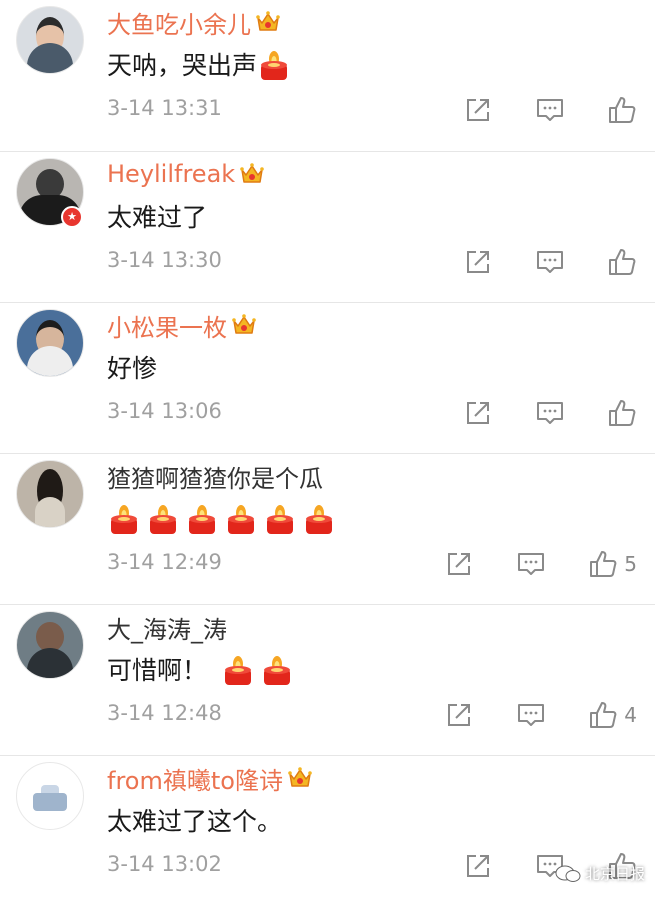 This screenshot has width=655, height=906. What do you see at coordinates (164, 562) in the screenshot?
I see `timestamp: 3-14 12:49` at bounding box center [164, 562].